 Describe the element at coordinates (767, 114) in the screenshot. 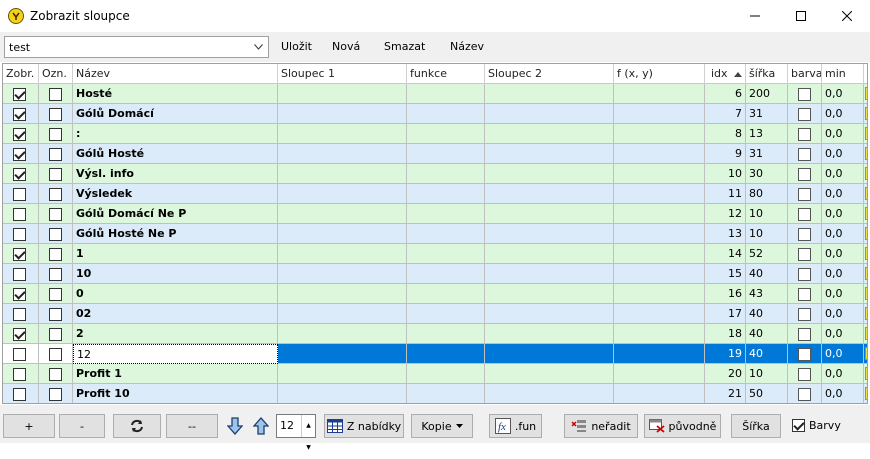

I see `cell-width: 31` at that location.